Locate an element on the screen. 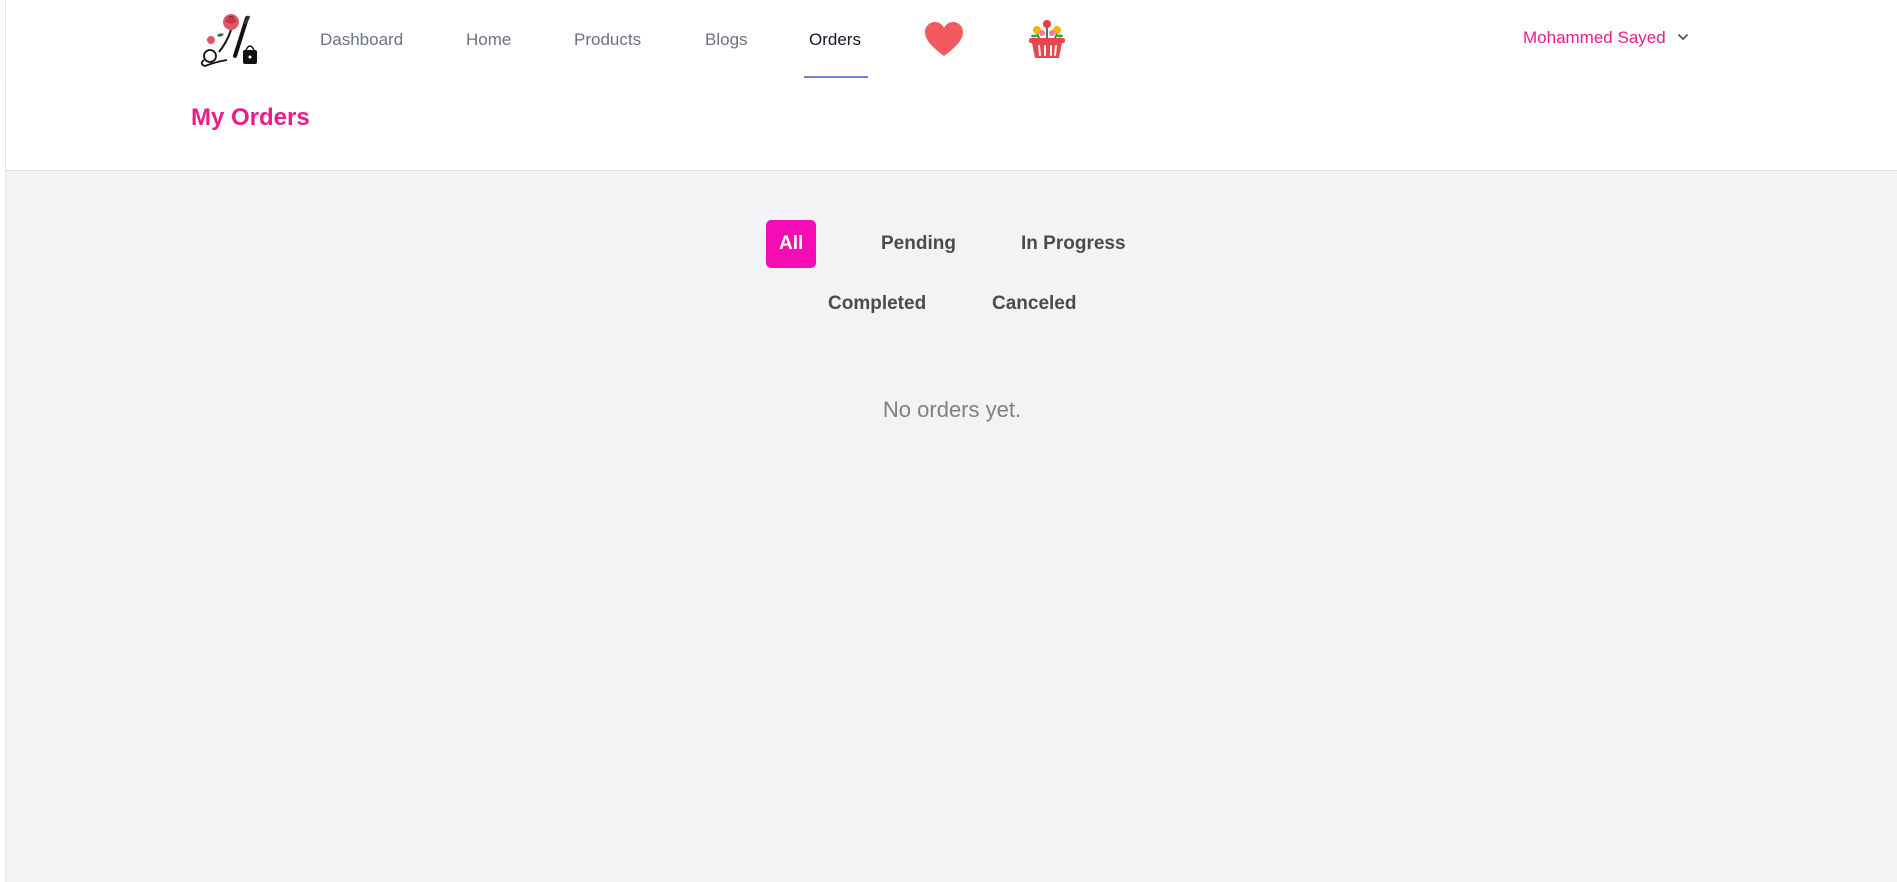 This screenshot has width=1897, height=882. nav-item-orders: Orders is located at coordinates (836, 39).